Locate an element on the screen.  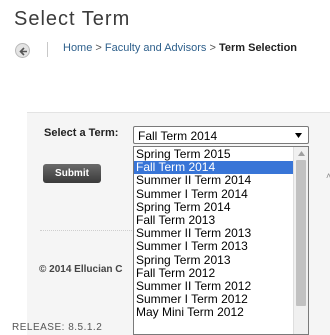
term-option: Summer I Term 2013 is located at coordinates (214, 246).